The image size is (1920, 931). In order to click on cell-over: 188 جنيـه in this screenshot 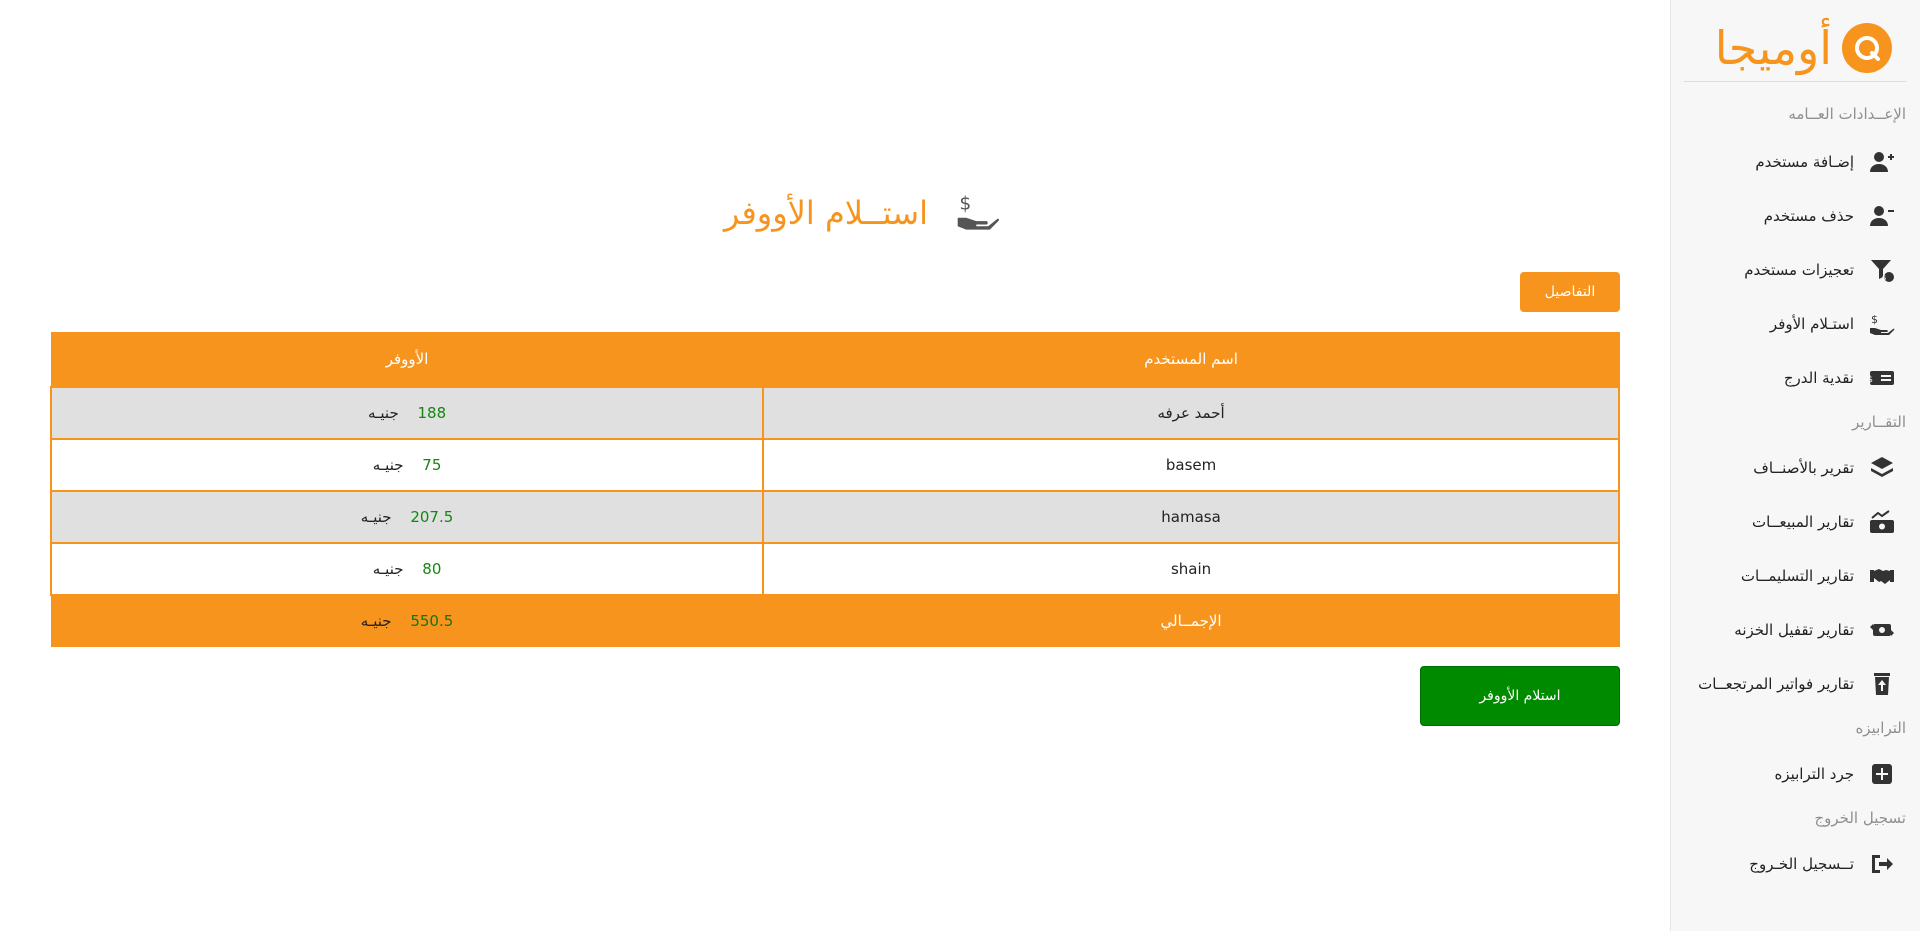, I will do `click(407, 412)`.